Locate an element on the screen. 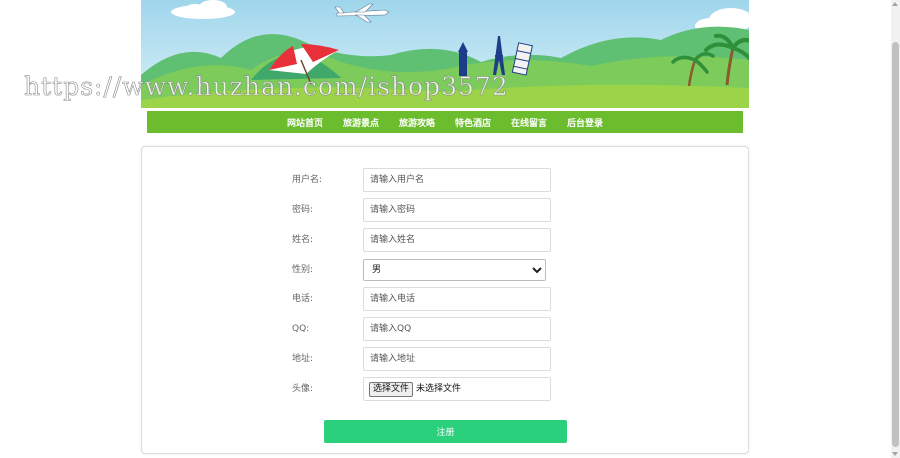 The image size is (900, 458). qq-label: QQ: is located at coordinates (301, 329).